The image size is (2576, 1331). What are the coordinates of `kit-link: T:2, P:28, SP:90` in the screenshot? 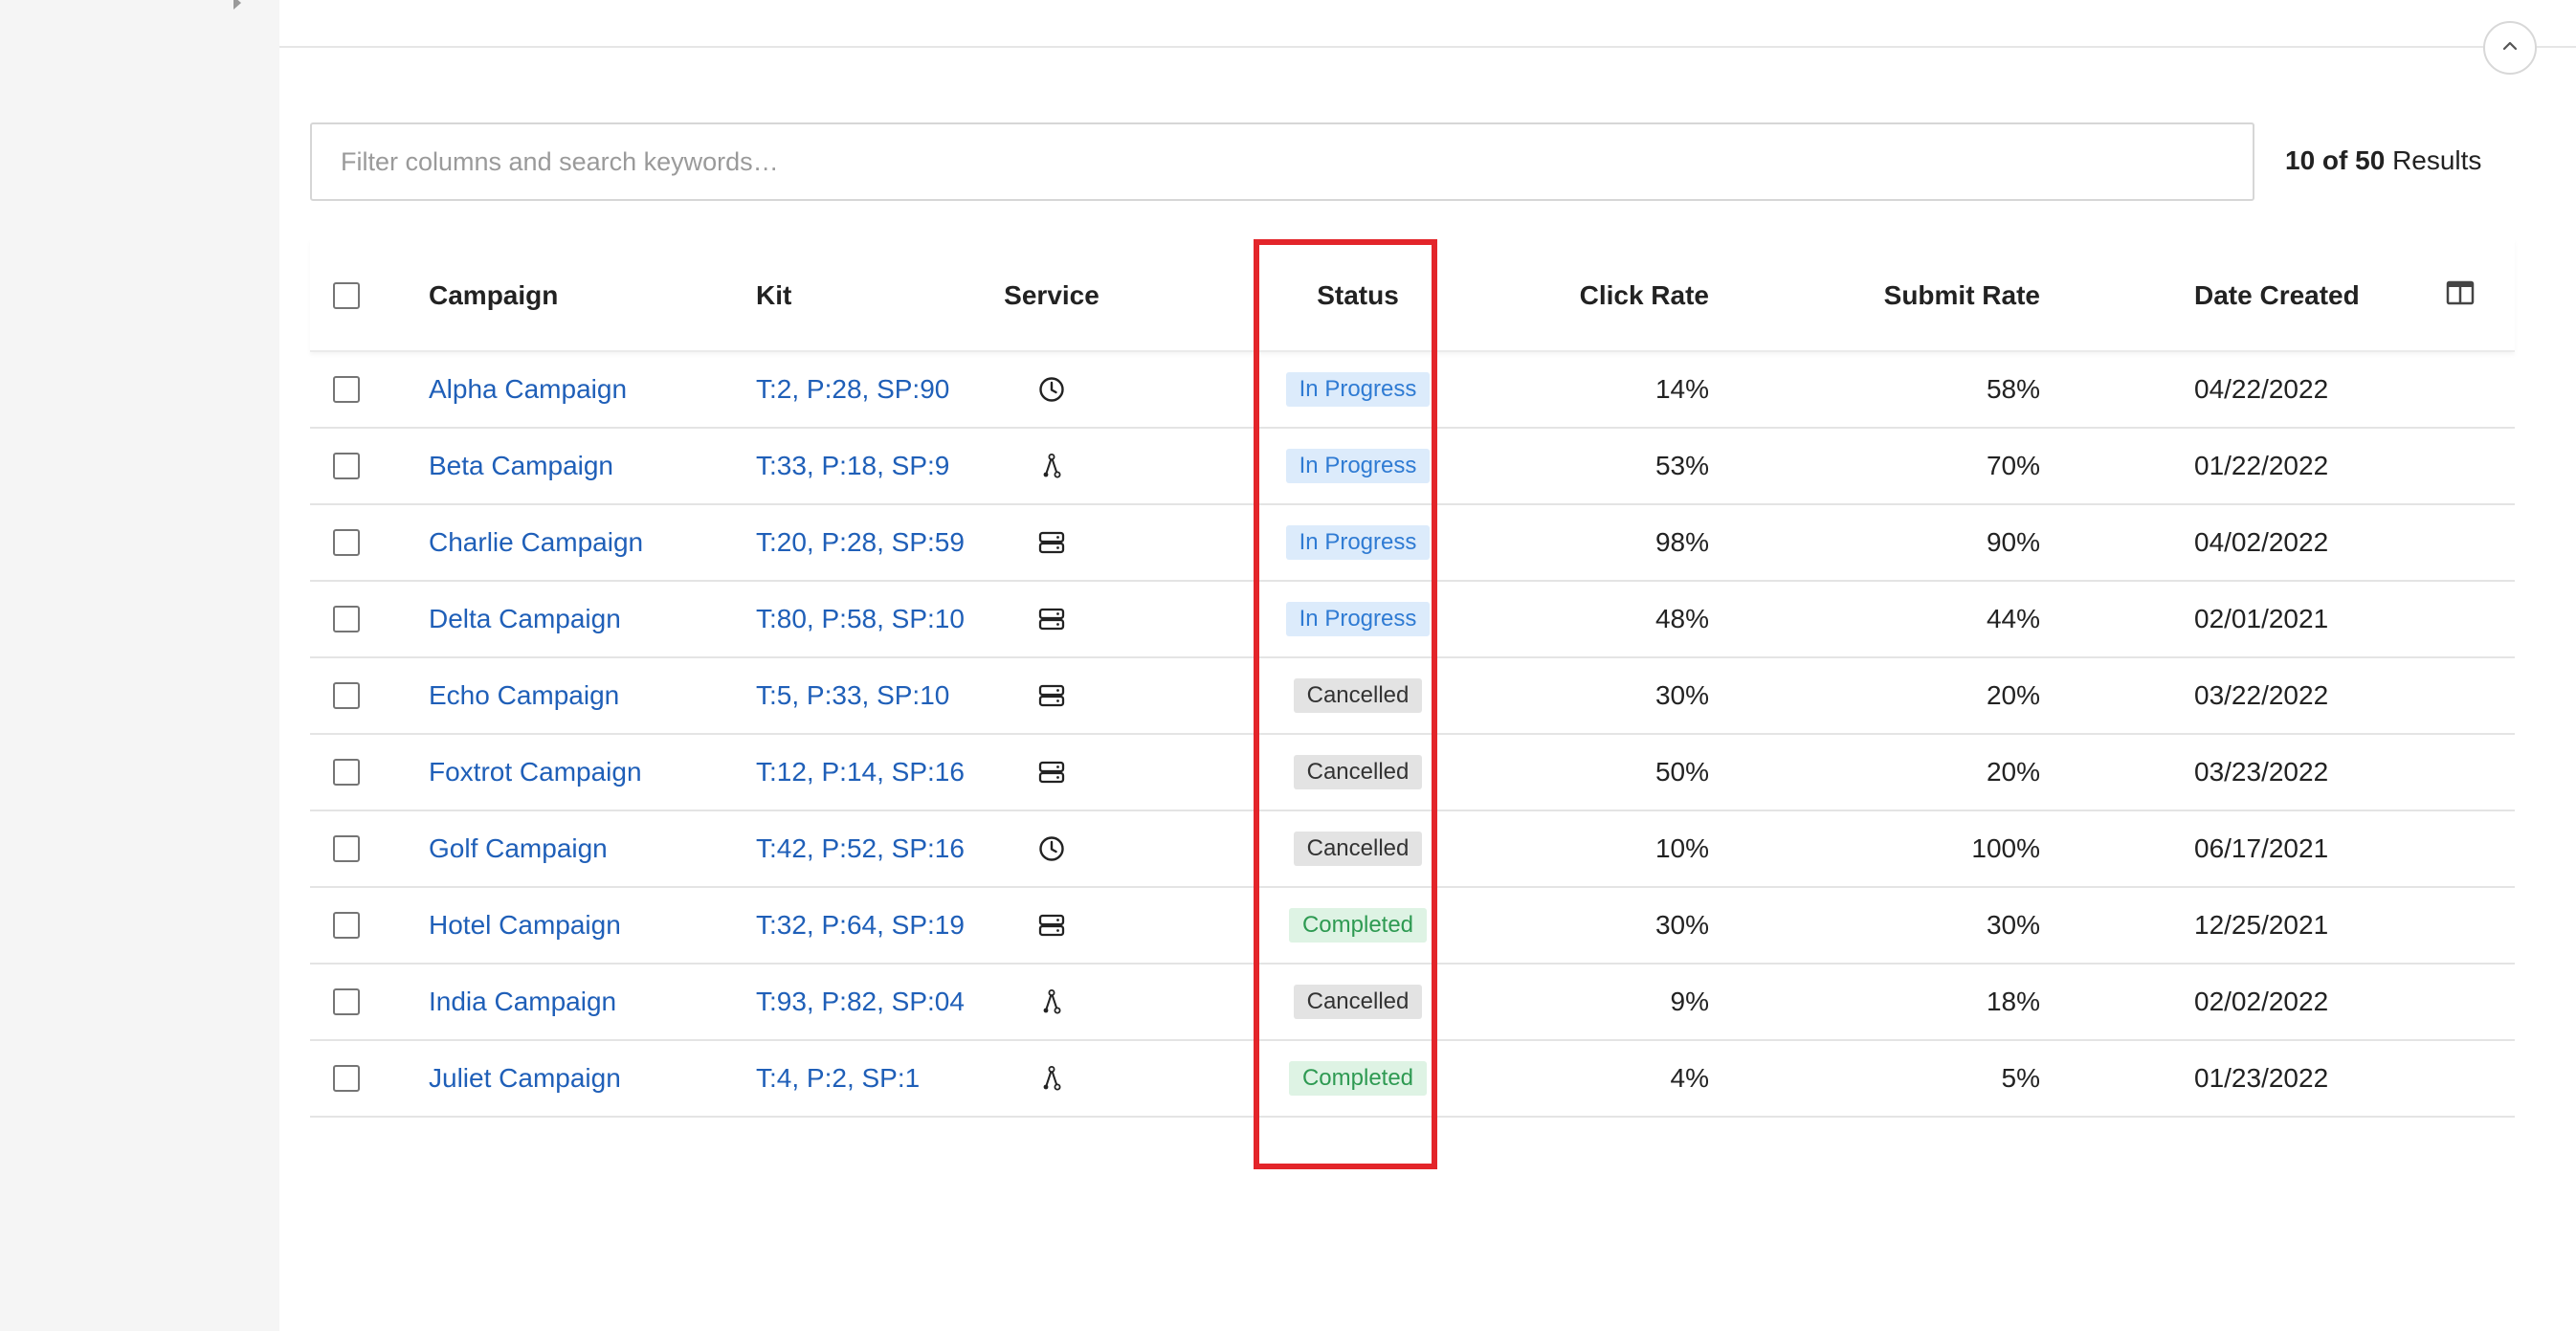 It's located at (852, 389).